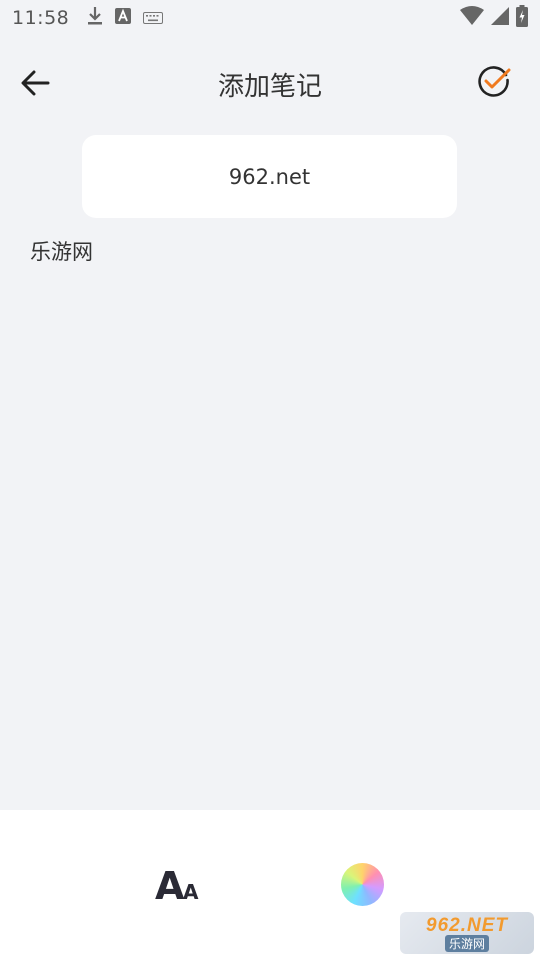 The width and height of the screenshot is (540, 960). I want to click on download-icon, so click(95, 18).